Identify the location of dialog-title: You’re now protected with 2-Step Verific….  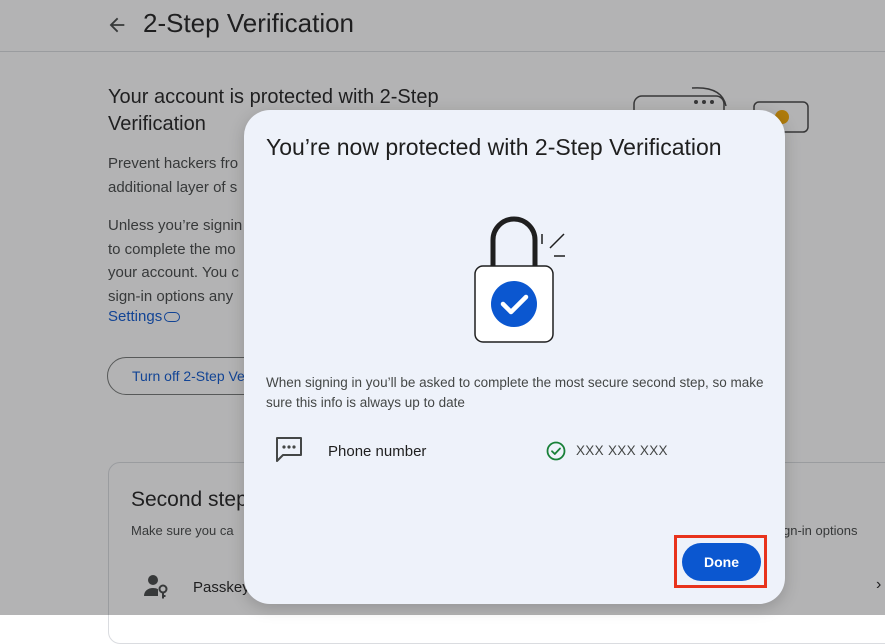
(494, 147).